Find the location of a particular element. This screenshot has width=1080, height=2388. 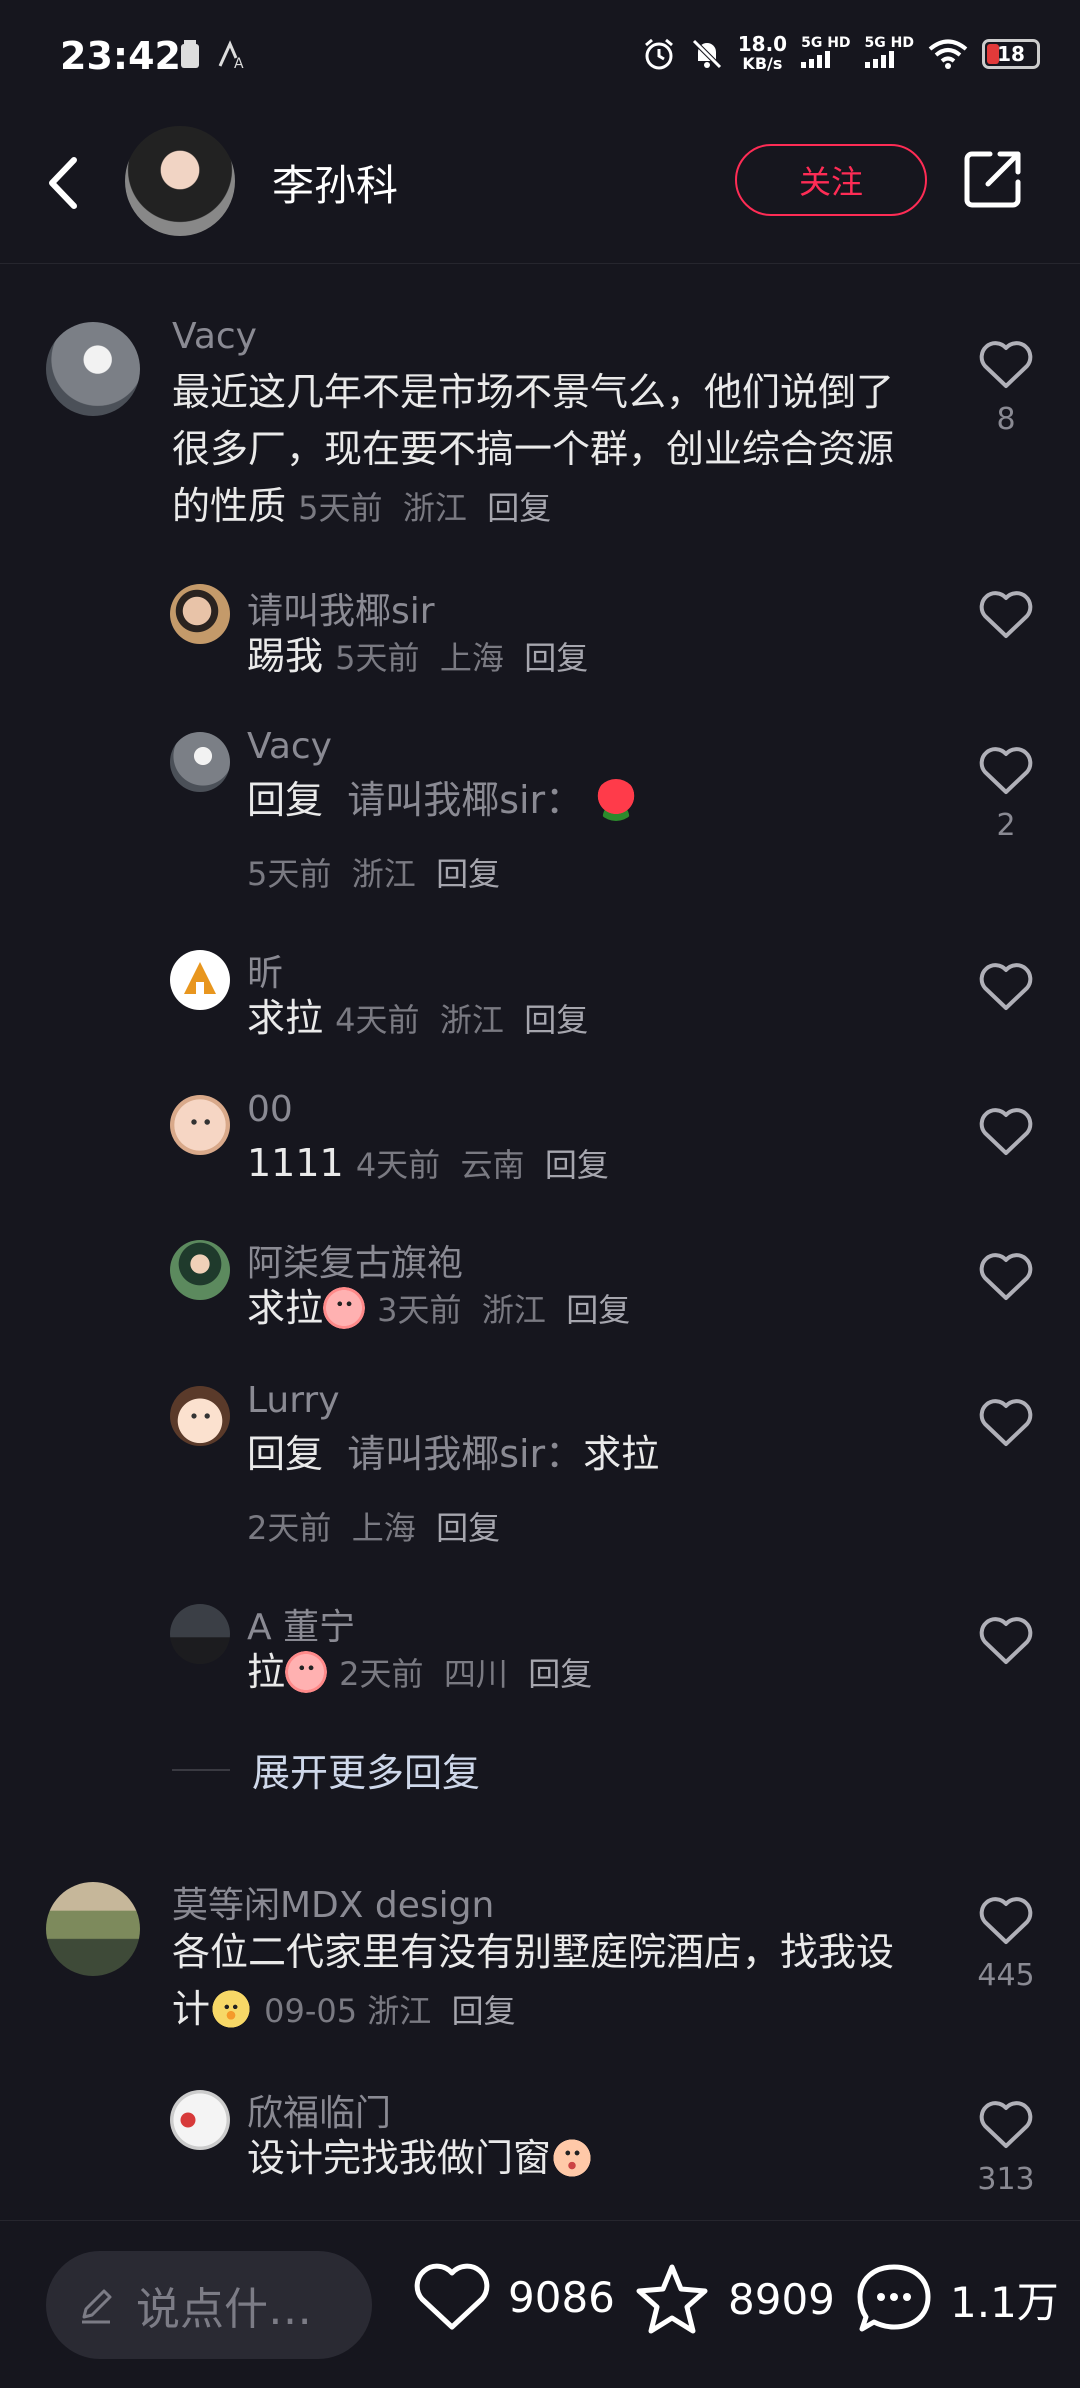

comment-username: 00 is located at coordinates (270, 1109).